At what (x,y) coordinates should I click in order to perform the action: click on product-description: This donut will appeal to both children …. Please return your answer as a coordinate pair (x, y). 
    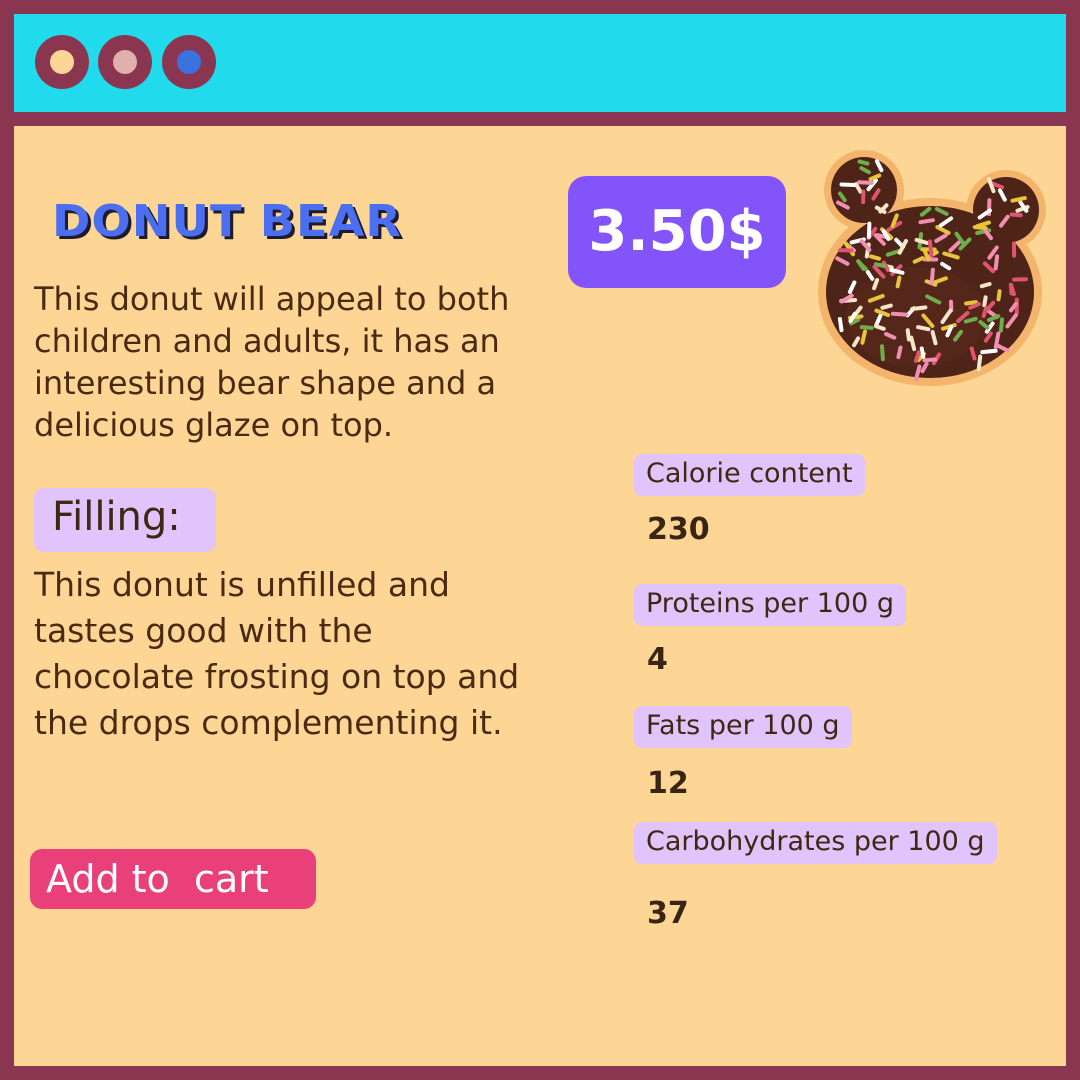
    Looking at the image, I should click on (272, 362).